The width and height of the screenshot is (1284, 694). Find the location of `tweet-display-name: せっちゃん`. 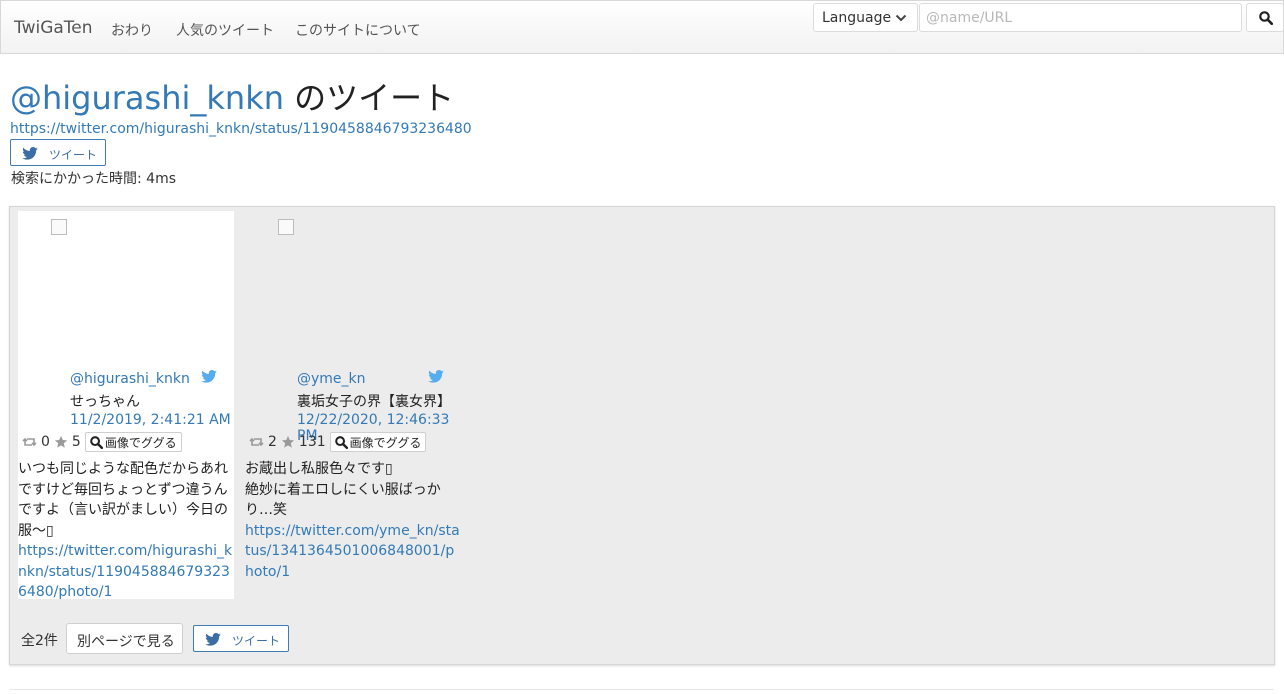

tweet-display-name: せっちゃん is located at coordinates (105, 402).